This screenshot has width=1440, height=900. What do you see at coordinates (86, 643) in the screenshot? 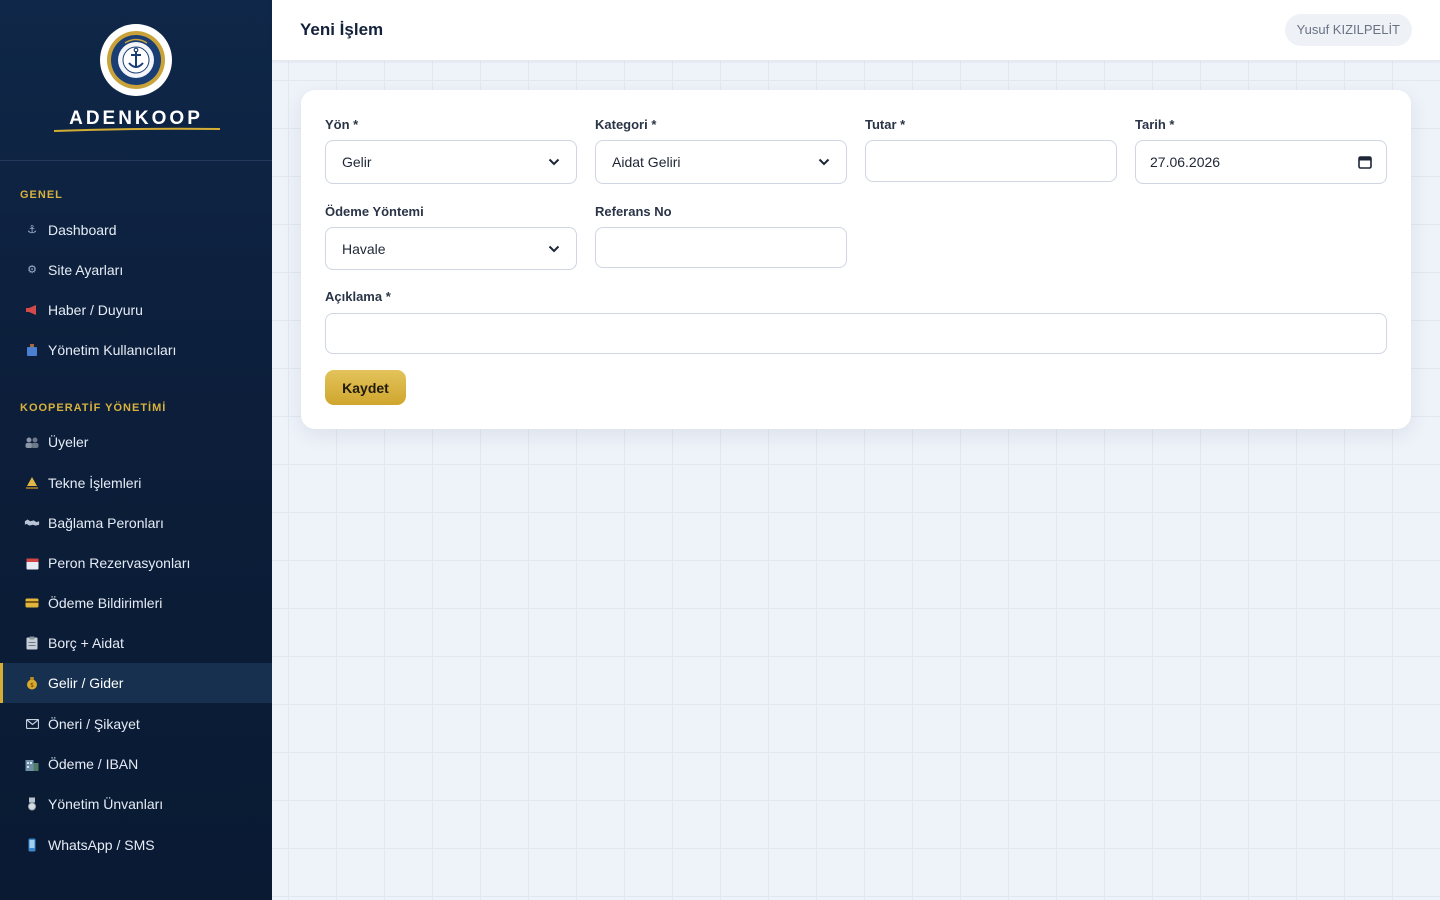
I see `sidebar-item-label: Borç + Aidat` at bounding box center [86, 643].